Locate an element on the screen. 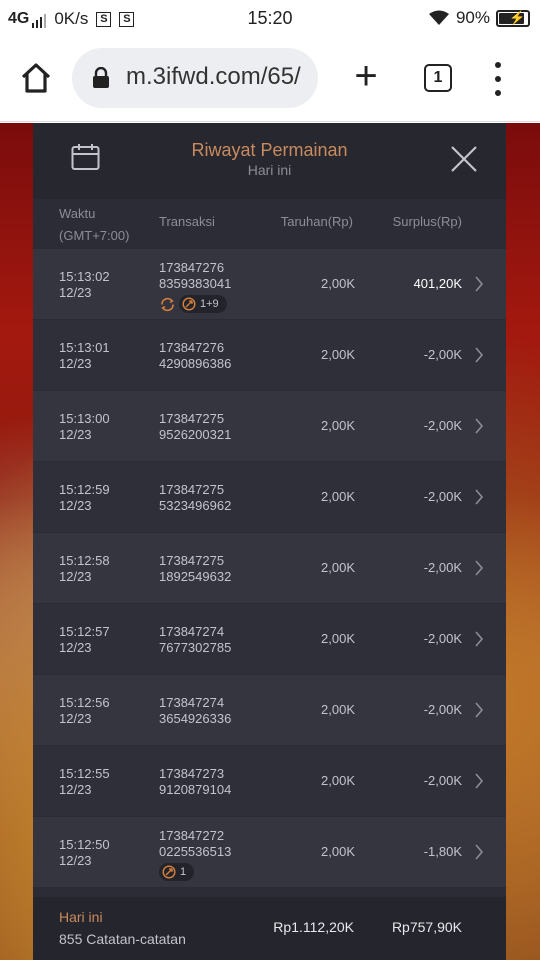 The width and height of the screenshot is (540, 960). address-bar: m.3ifwd.com/65/ is located at coordinates (195, 78).